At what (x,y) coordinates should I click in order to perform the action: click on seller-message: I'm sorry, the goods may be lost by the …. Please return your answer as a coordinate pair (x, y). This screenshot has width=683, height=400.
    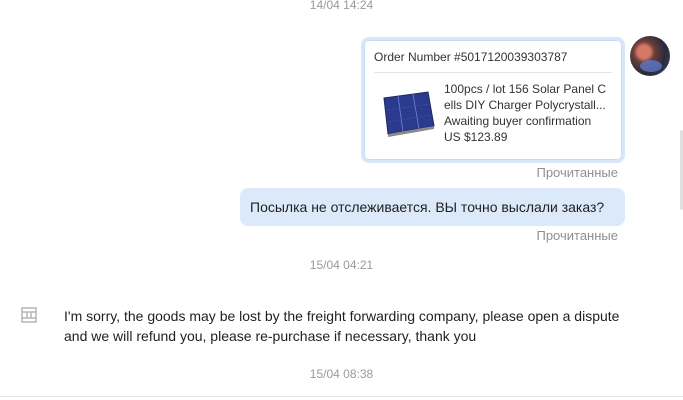
    Looking at the image, I should click on (342, 326).